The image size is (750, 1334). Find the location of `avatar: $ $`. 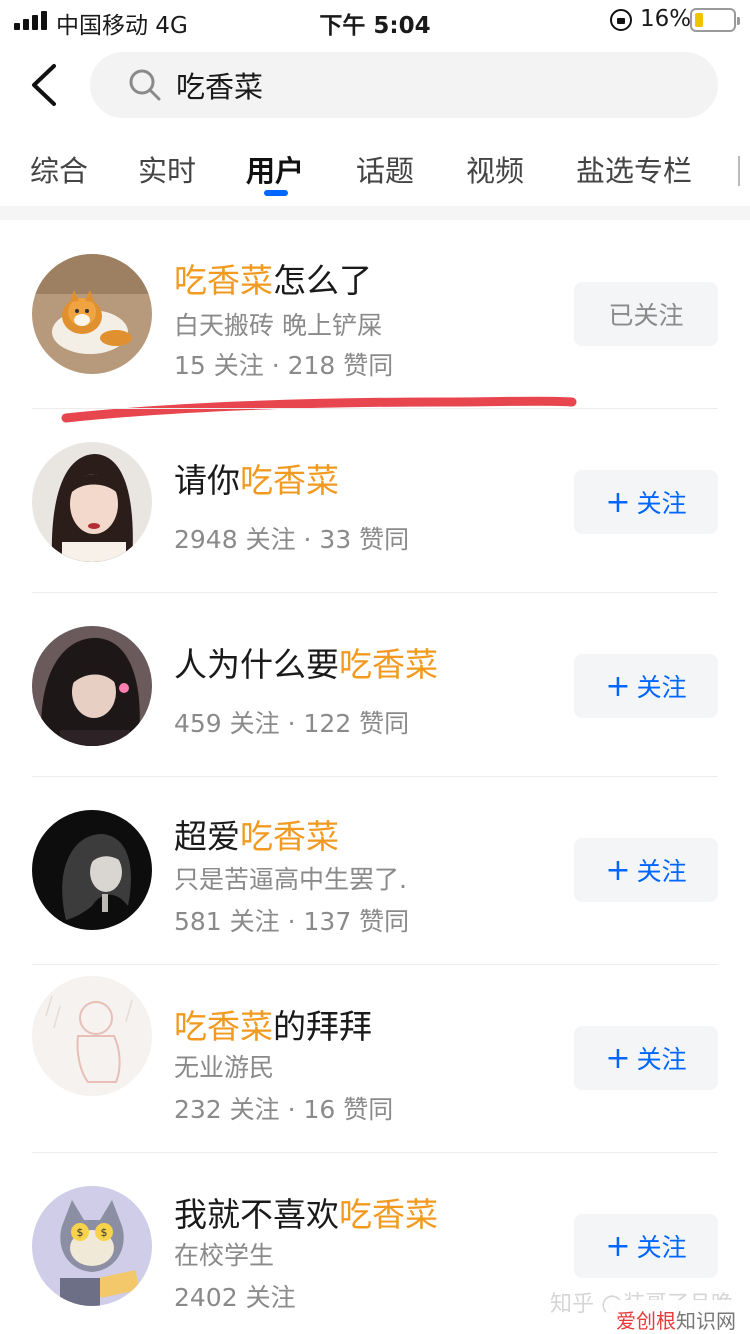

avatar: $ $ is located at coordinates (92, 1246).